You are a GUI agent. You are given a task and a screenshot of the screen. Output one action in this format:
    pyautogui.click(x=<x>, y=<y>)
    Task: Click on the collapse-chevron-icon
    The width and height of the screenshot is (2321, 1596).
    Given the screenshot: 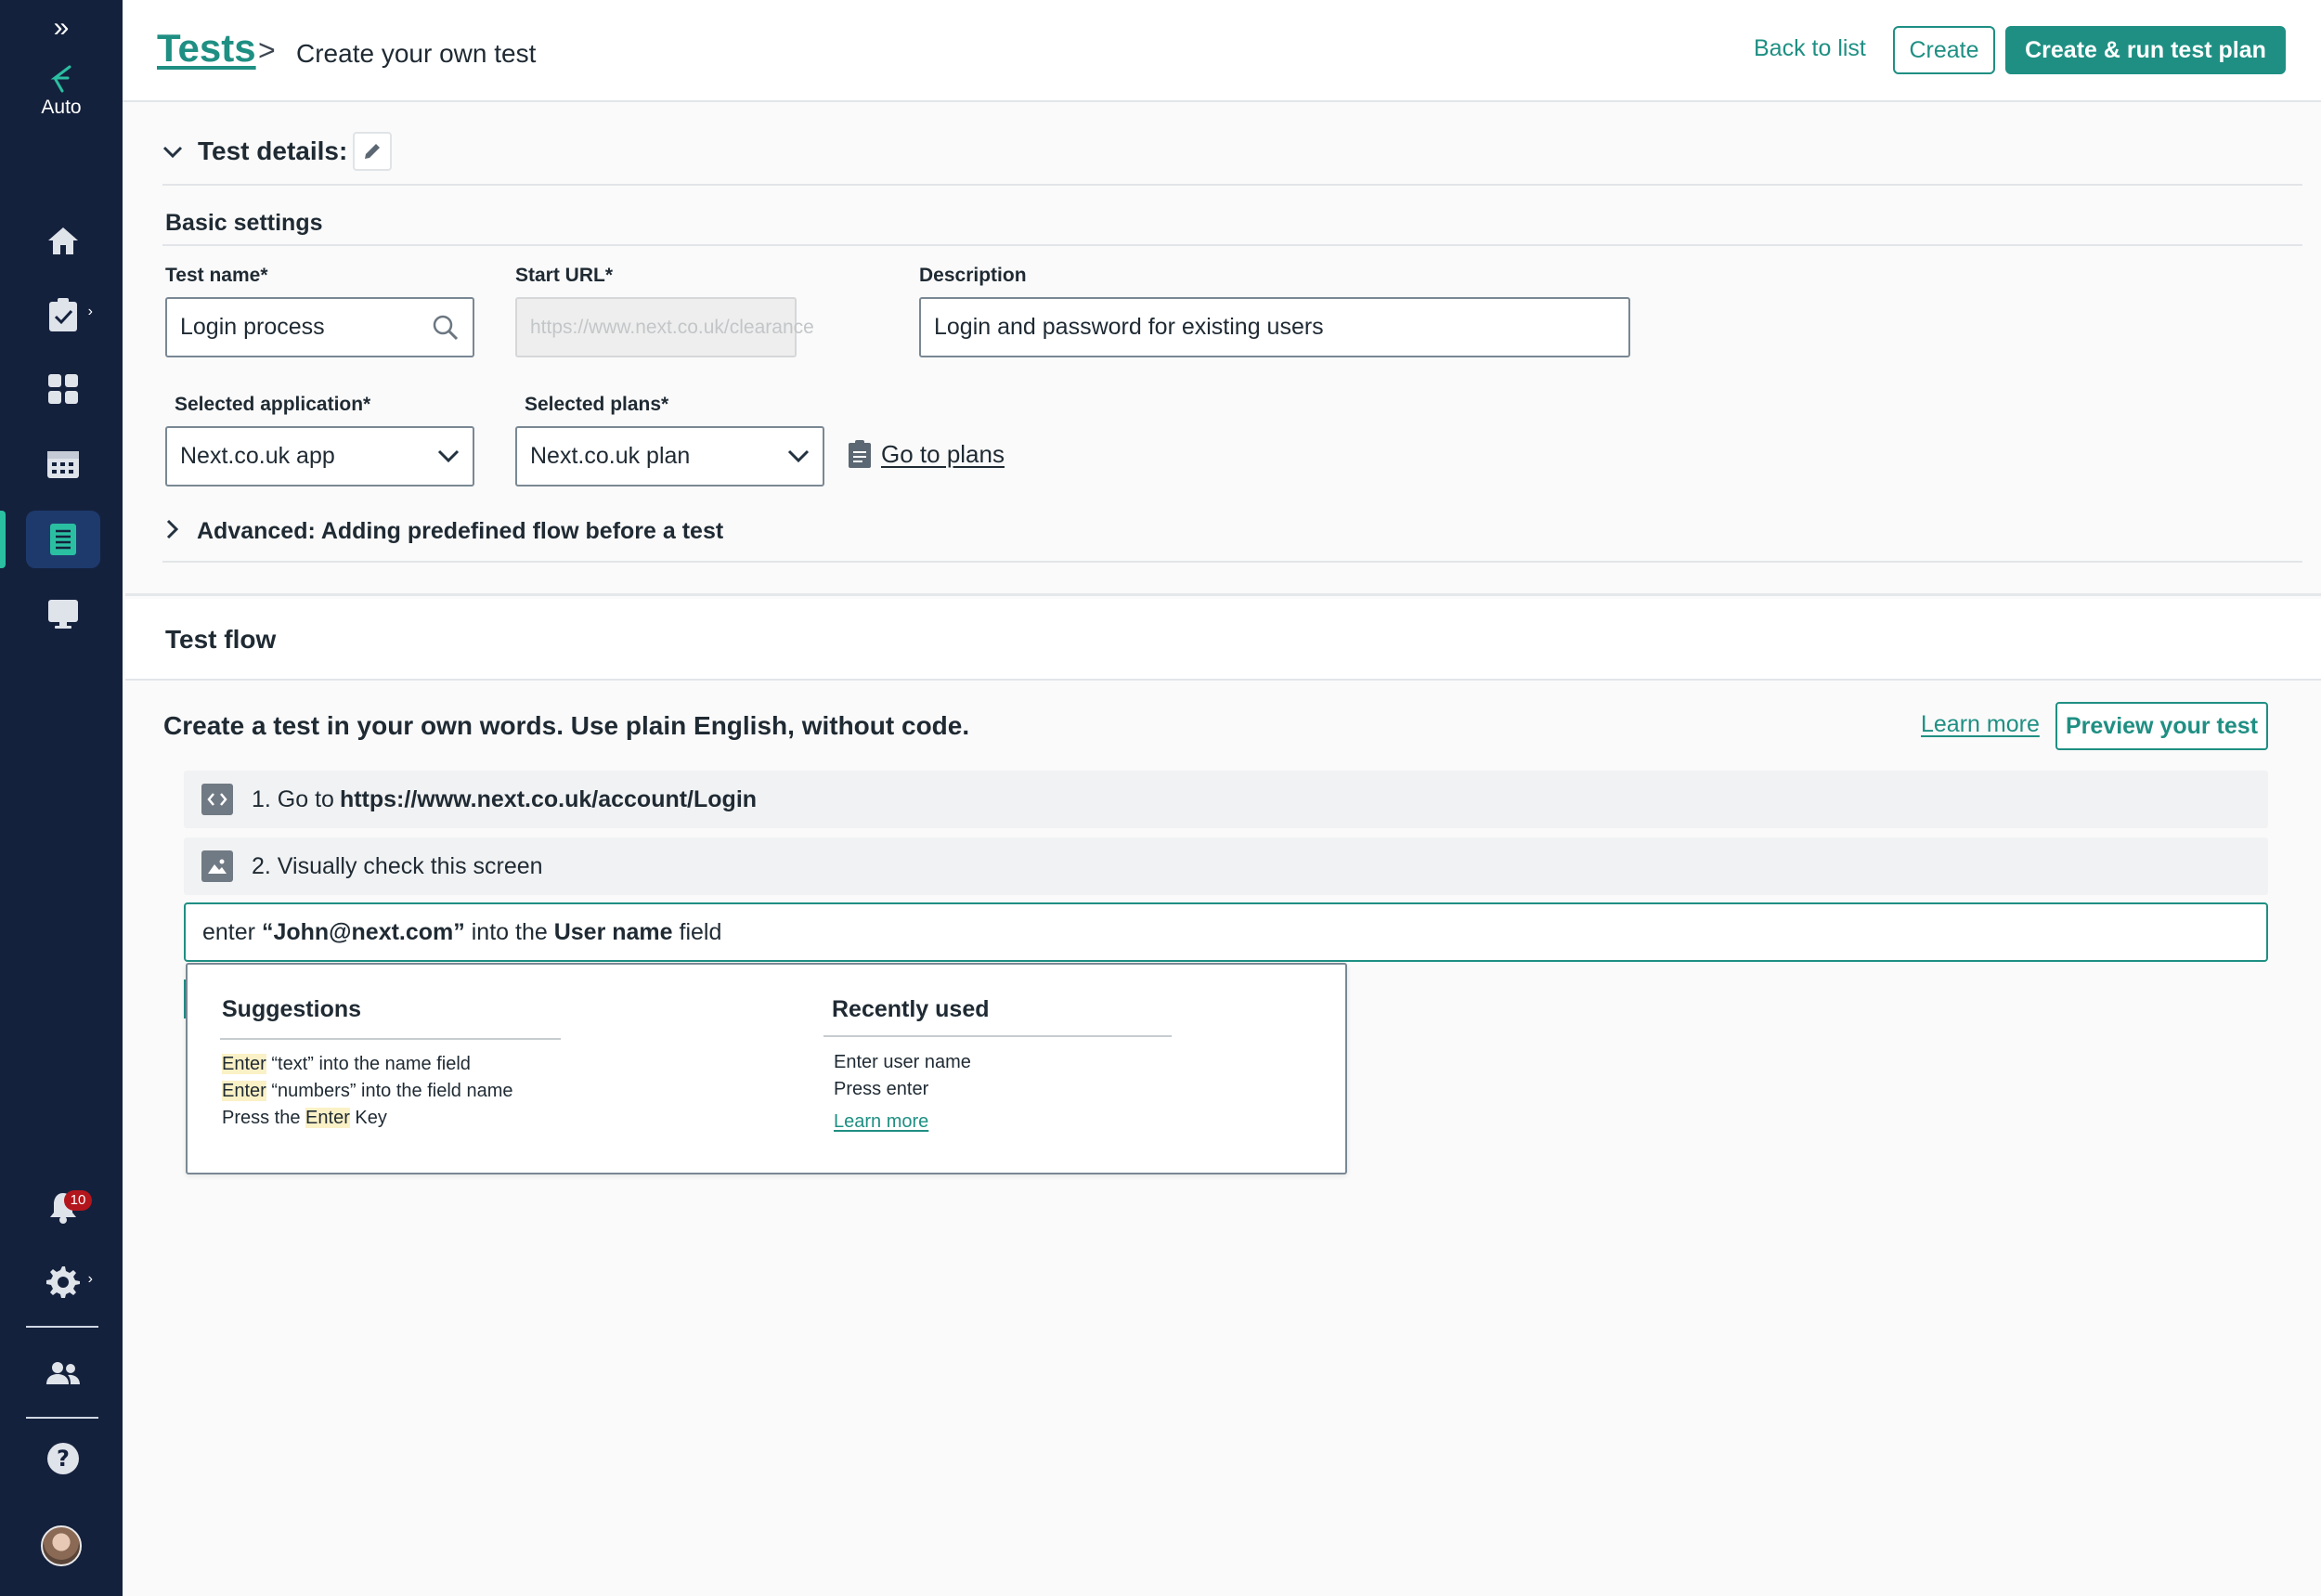 What is the action you would take?
    pyautogui.click(x=173, y=152)
    